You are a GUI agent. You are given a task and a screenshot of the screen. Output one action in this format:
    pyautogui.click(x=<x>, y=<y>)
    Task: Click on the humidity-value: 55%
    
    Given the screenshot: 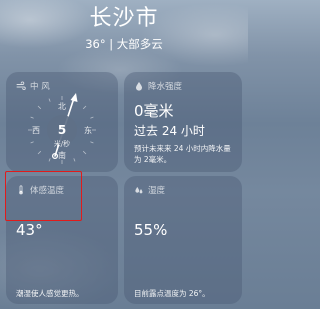 What is the action you would take?
    pyautogui.click(x=151, y=230)
    